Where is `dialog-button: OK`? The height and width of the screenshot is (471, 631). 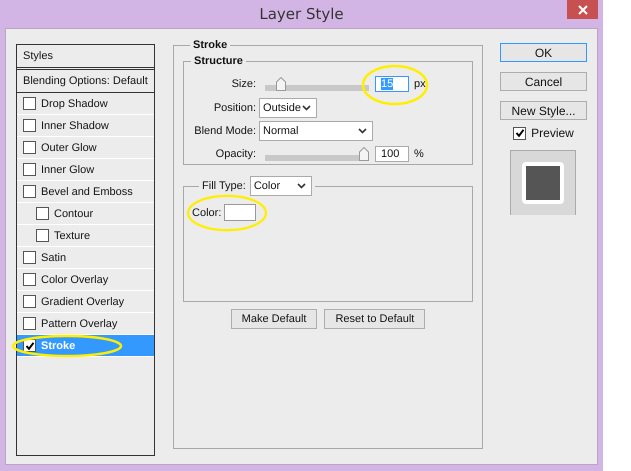 dialog-button: OK is located at coordinates (543, 52).